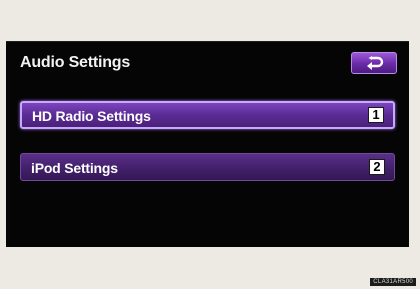  What do you see at coordinates (377, 167) in the screenshot?
I see `number-badge: 2` at bounding box center [377, 167].